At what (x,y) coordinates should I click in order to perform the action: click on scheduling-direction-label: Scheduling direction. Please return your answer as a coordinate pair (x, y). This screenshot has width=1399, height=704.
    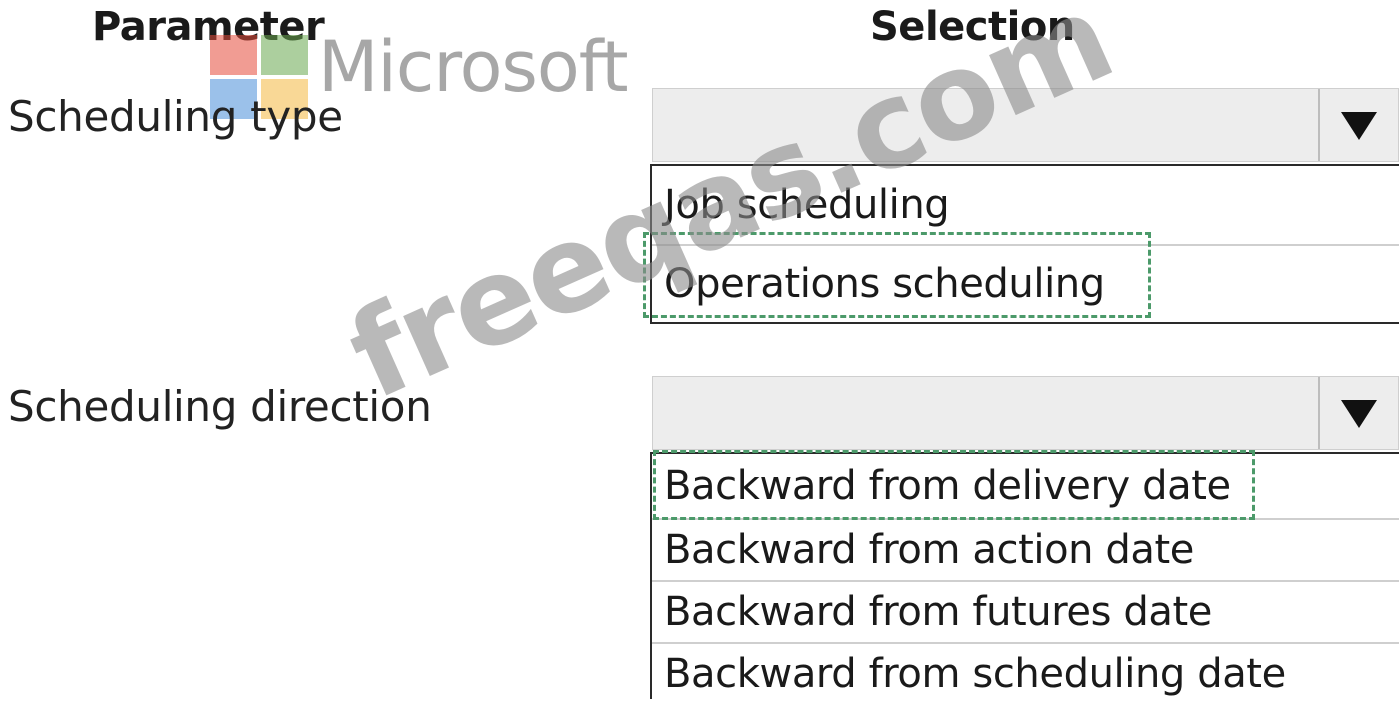
    Looking at the image, I should click on (220, 406).